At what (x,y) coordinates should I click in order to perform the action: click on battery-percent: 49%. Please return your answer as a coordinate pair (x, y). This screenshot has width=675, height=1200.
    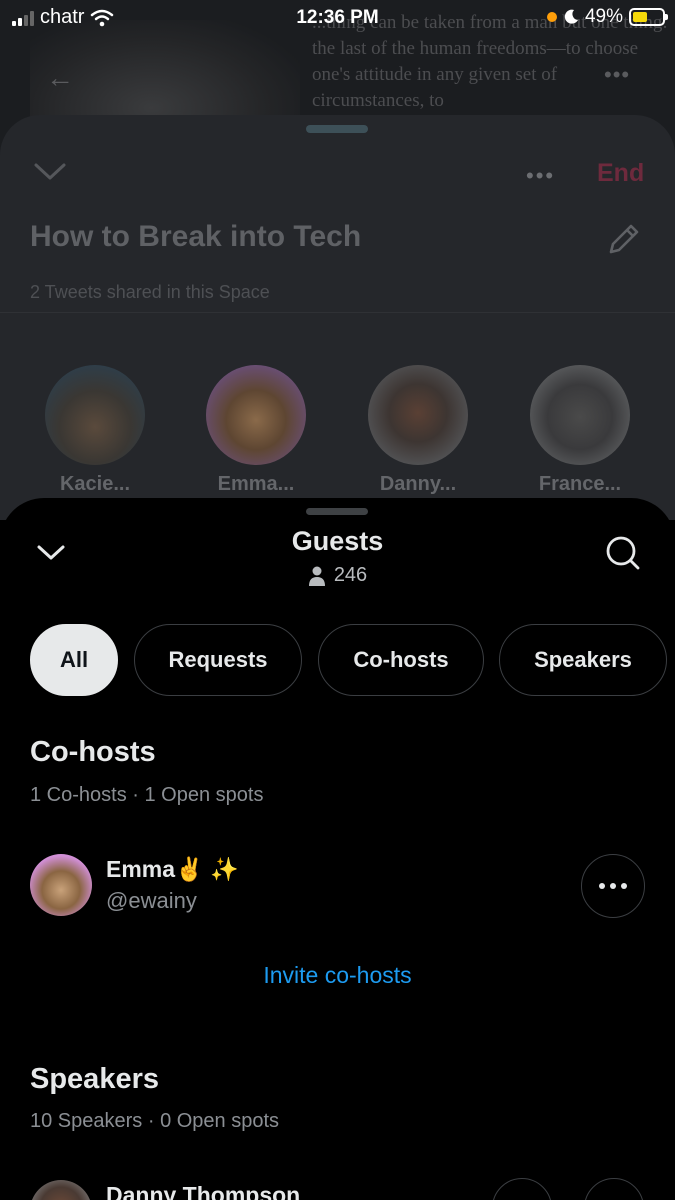
    Looking at the image, I should click on (603, 16).